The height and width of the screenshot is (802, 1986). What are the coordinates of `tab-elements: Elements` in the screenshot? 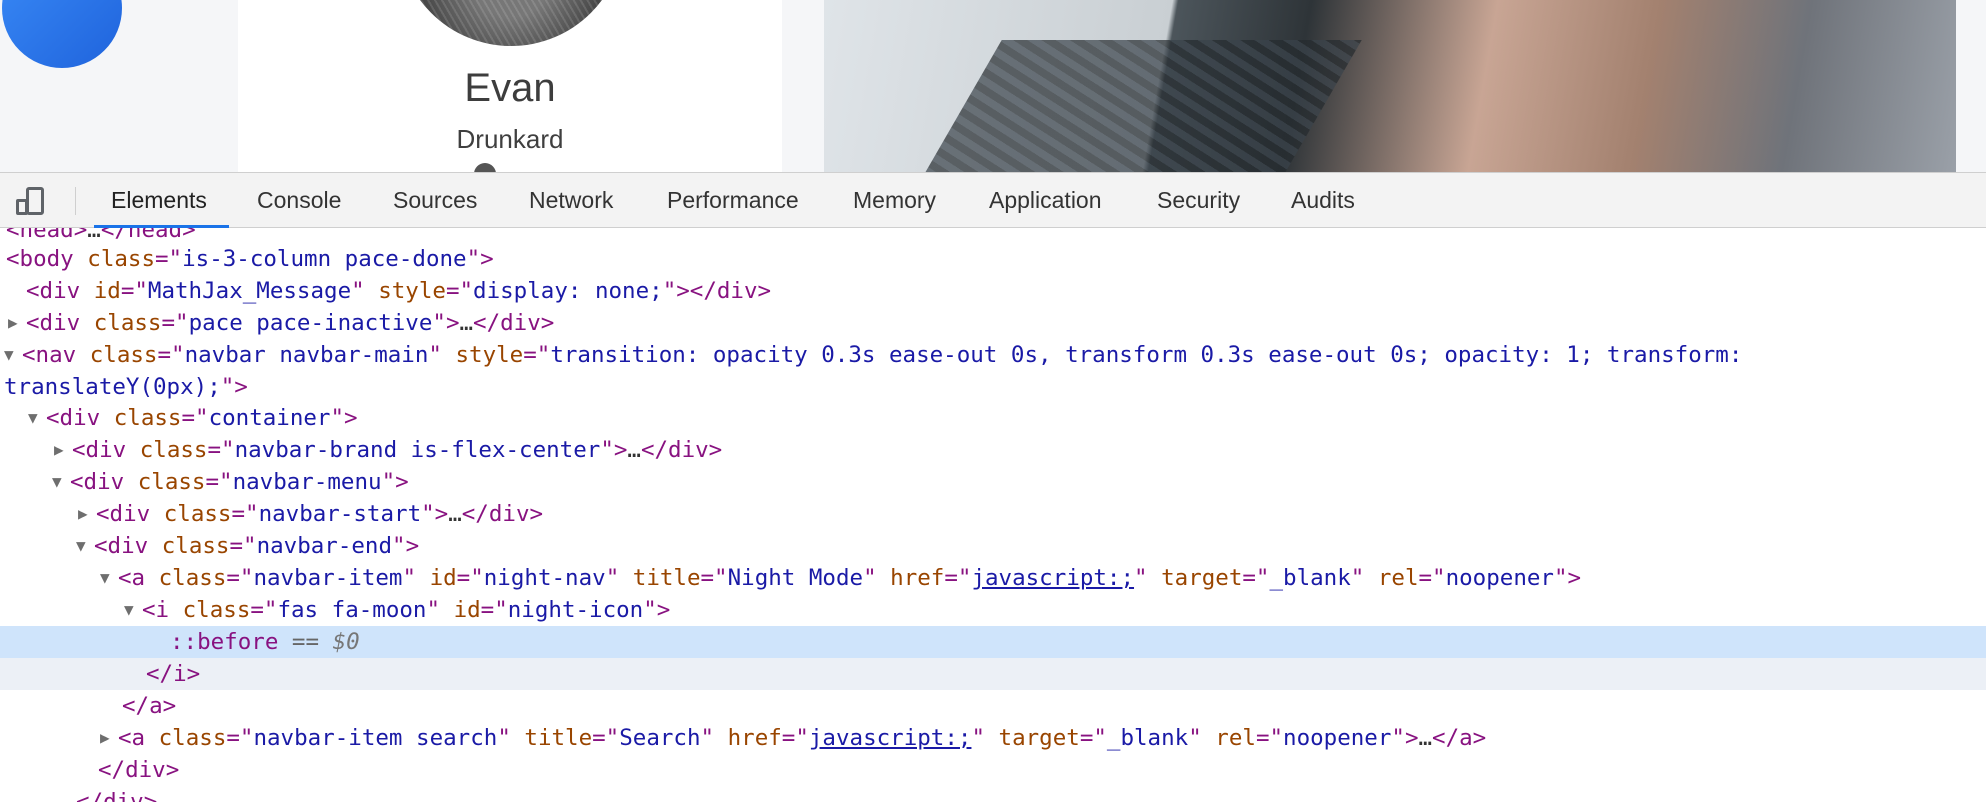 It's located at (161, 200).